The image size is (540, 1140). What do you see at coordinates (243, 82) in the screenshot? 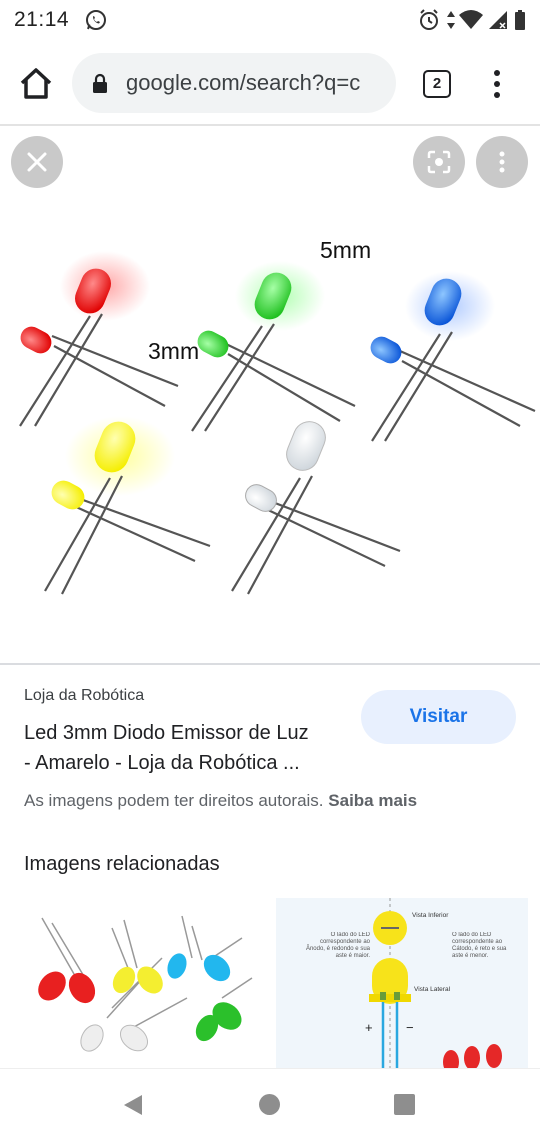
I see `url-text: google.com/search?q=c` at bounding box center [243, 82].